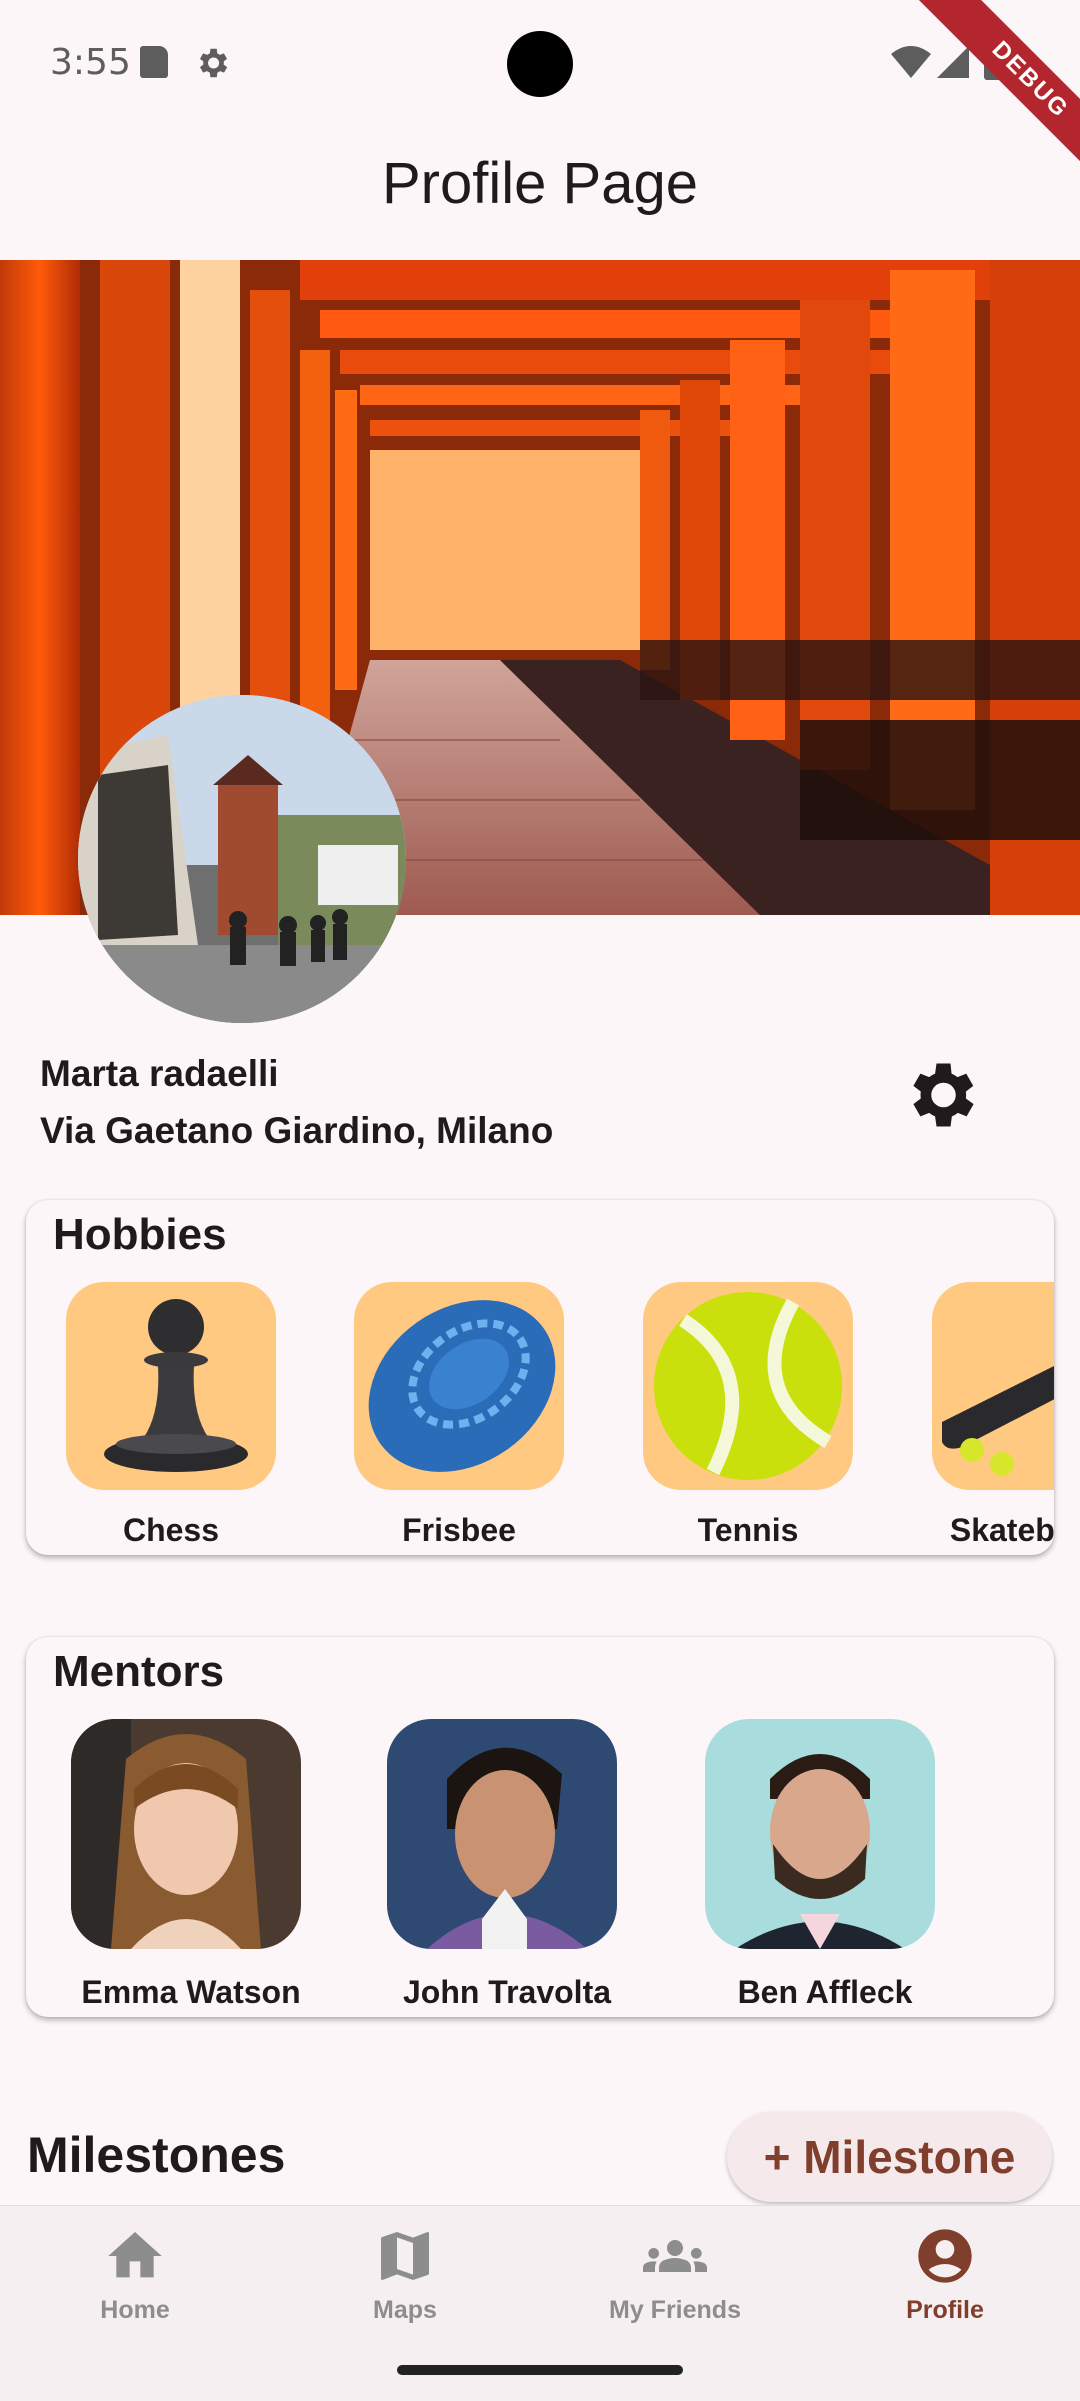 This screenshot has height=2401, width=1080. What do you see at coordinates (945, 2256) in the screenshot?
I see `account-circle-icon` at bounding box center [945, 2256].